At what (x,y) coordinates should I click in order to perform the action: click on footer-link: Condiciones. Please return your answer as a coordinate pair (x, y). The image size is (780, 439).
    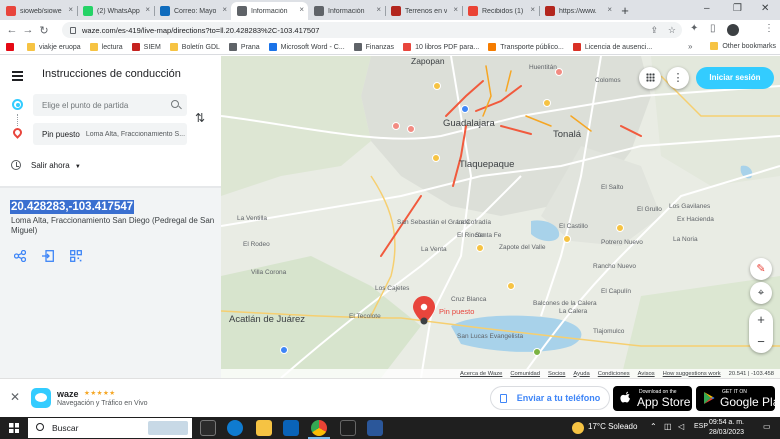
    Looking at the image, I should click on (614, 374).